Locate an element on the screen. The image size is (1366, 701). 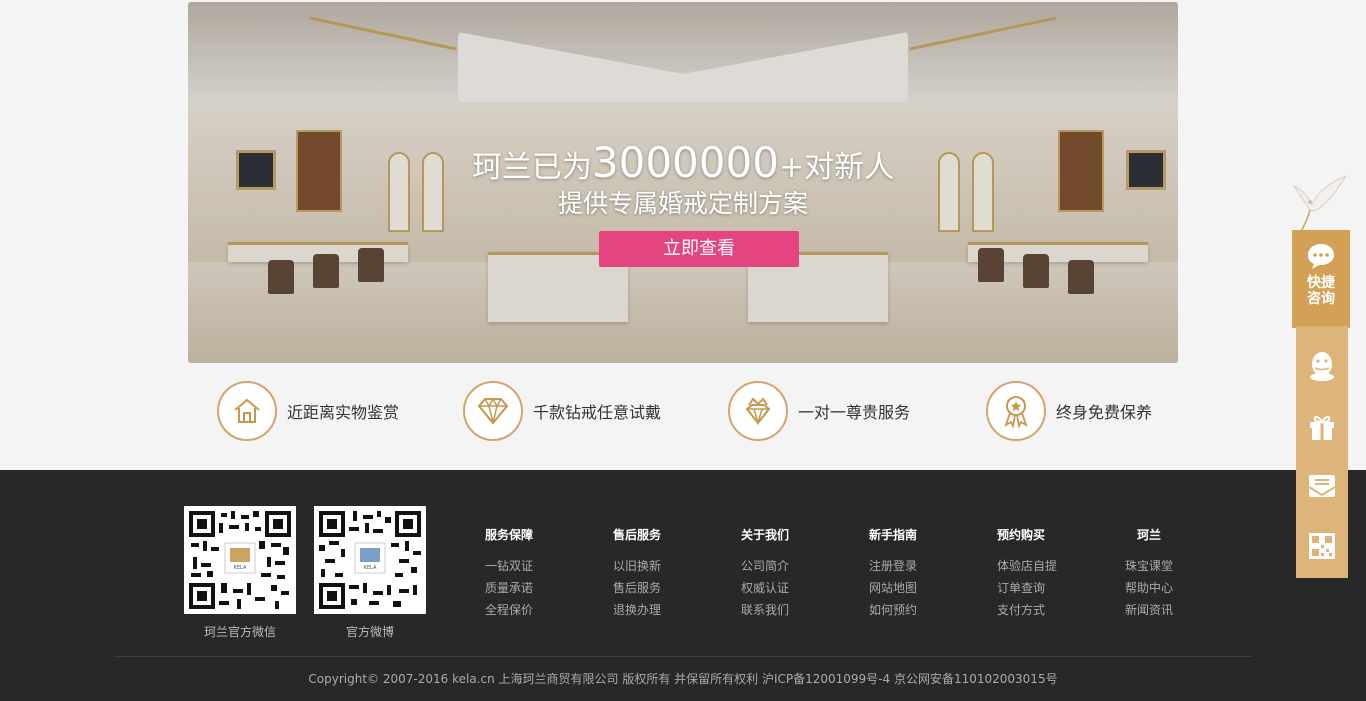
quick-consult-button: 快捷咨询 is located at coordinates (1321, 279).